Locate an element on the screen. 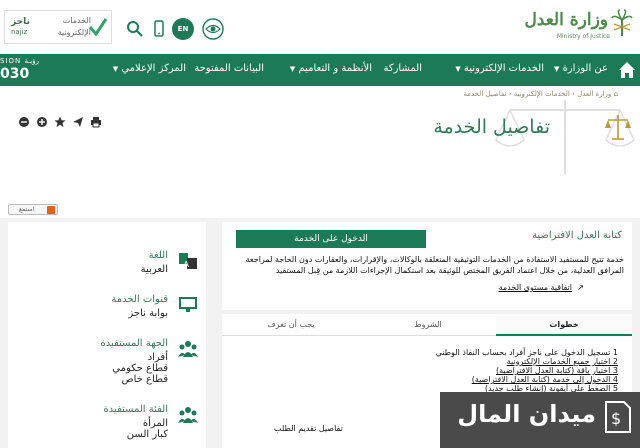  meedan-almal-watermark: ميدان المال $ is located at coordinates (540, 420).